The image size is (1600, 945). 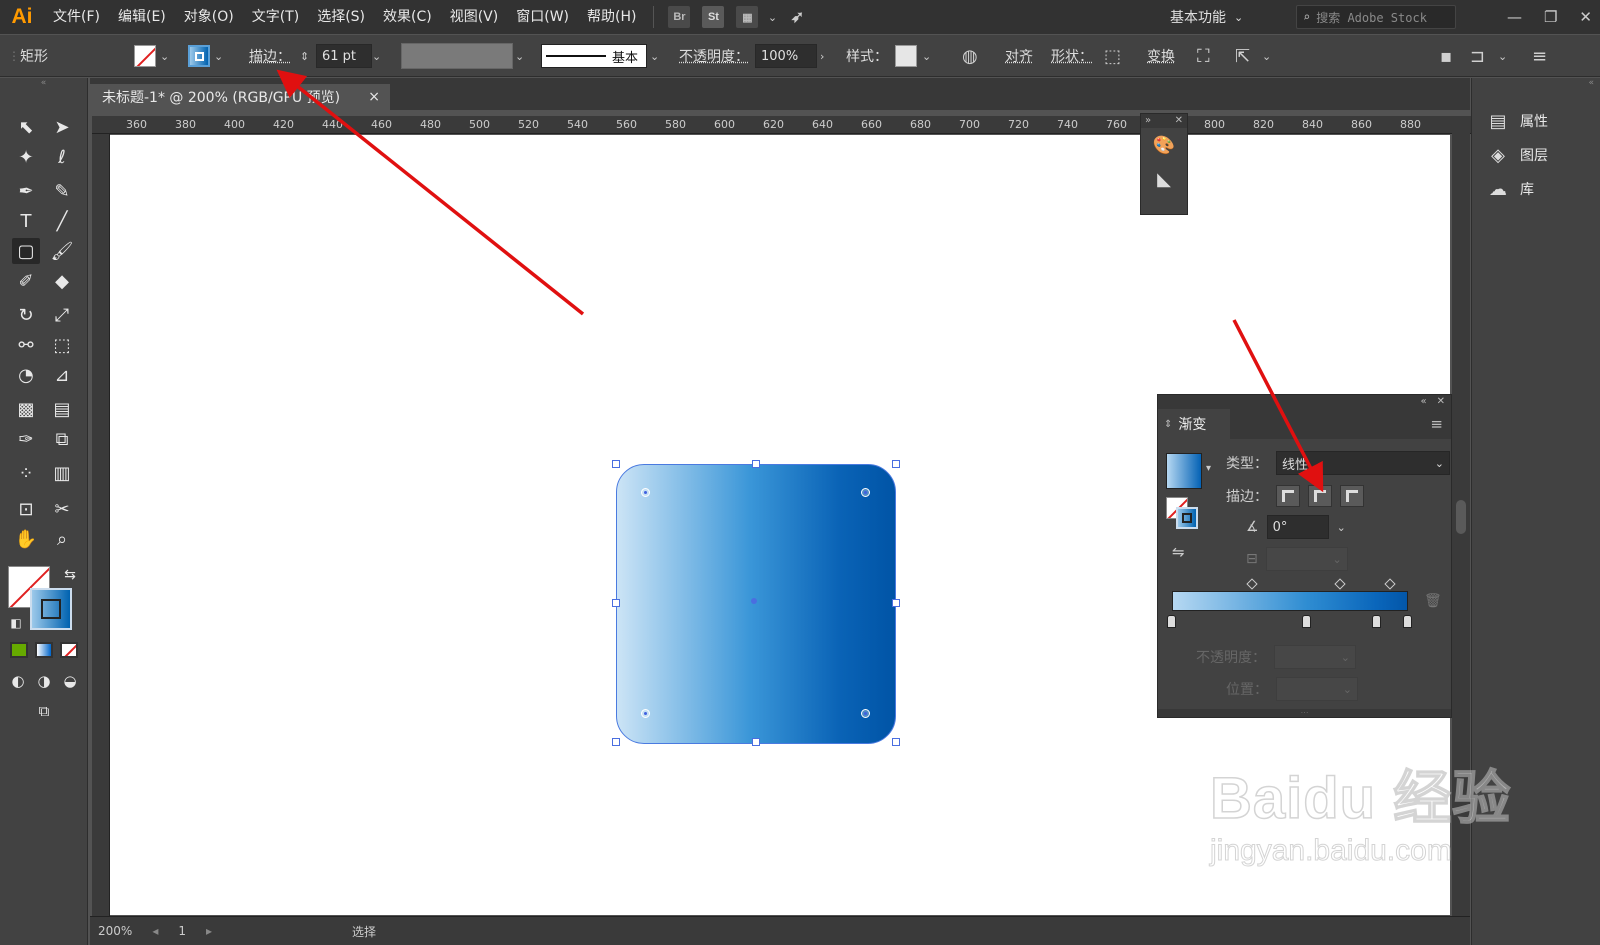 I want to click on isolate-icon: ⛶, so click(x=1203, y=56).